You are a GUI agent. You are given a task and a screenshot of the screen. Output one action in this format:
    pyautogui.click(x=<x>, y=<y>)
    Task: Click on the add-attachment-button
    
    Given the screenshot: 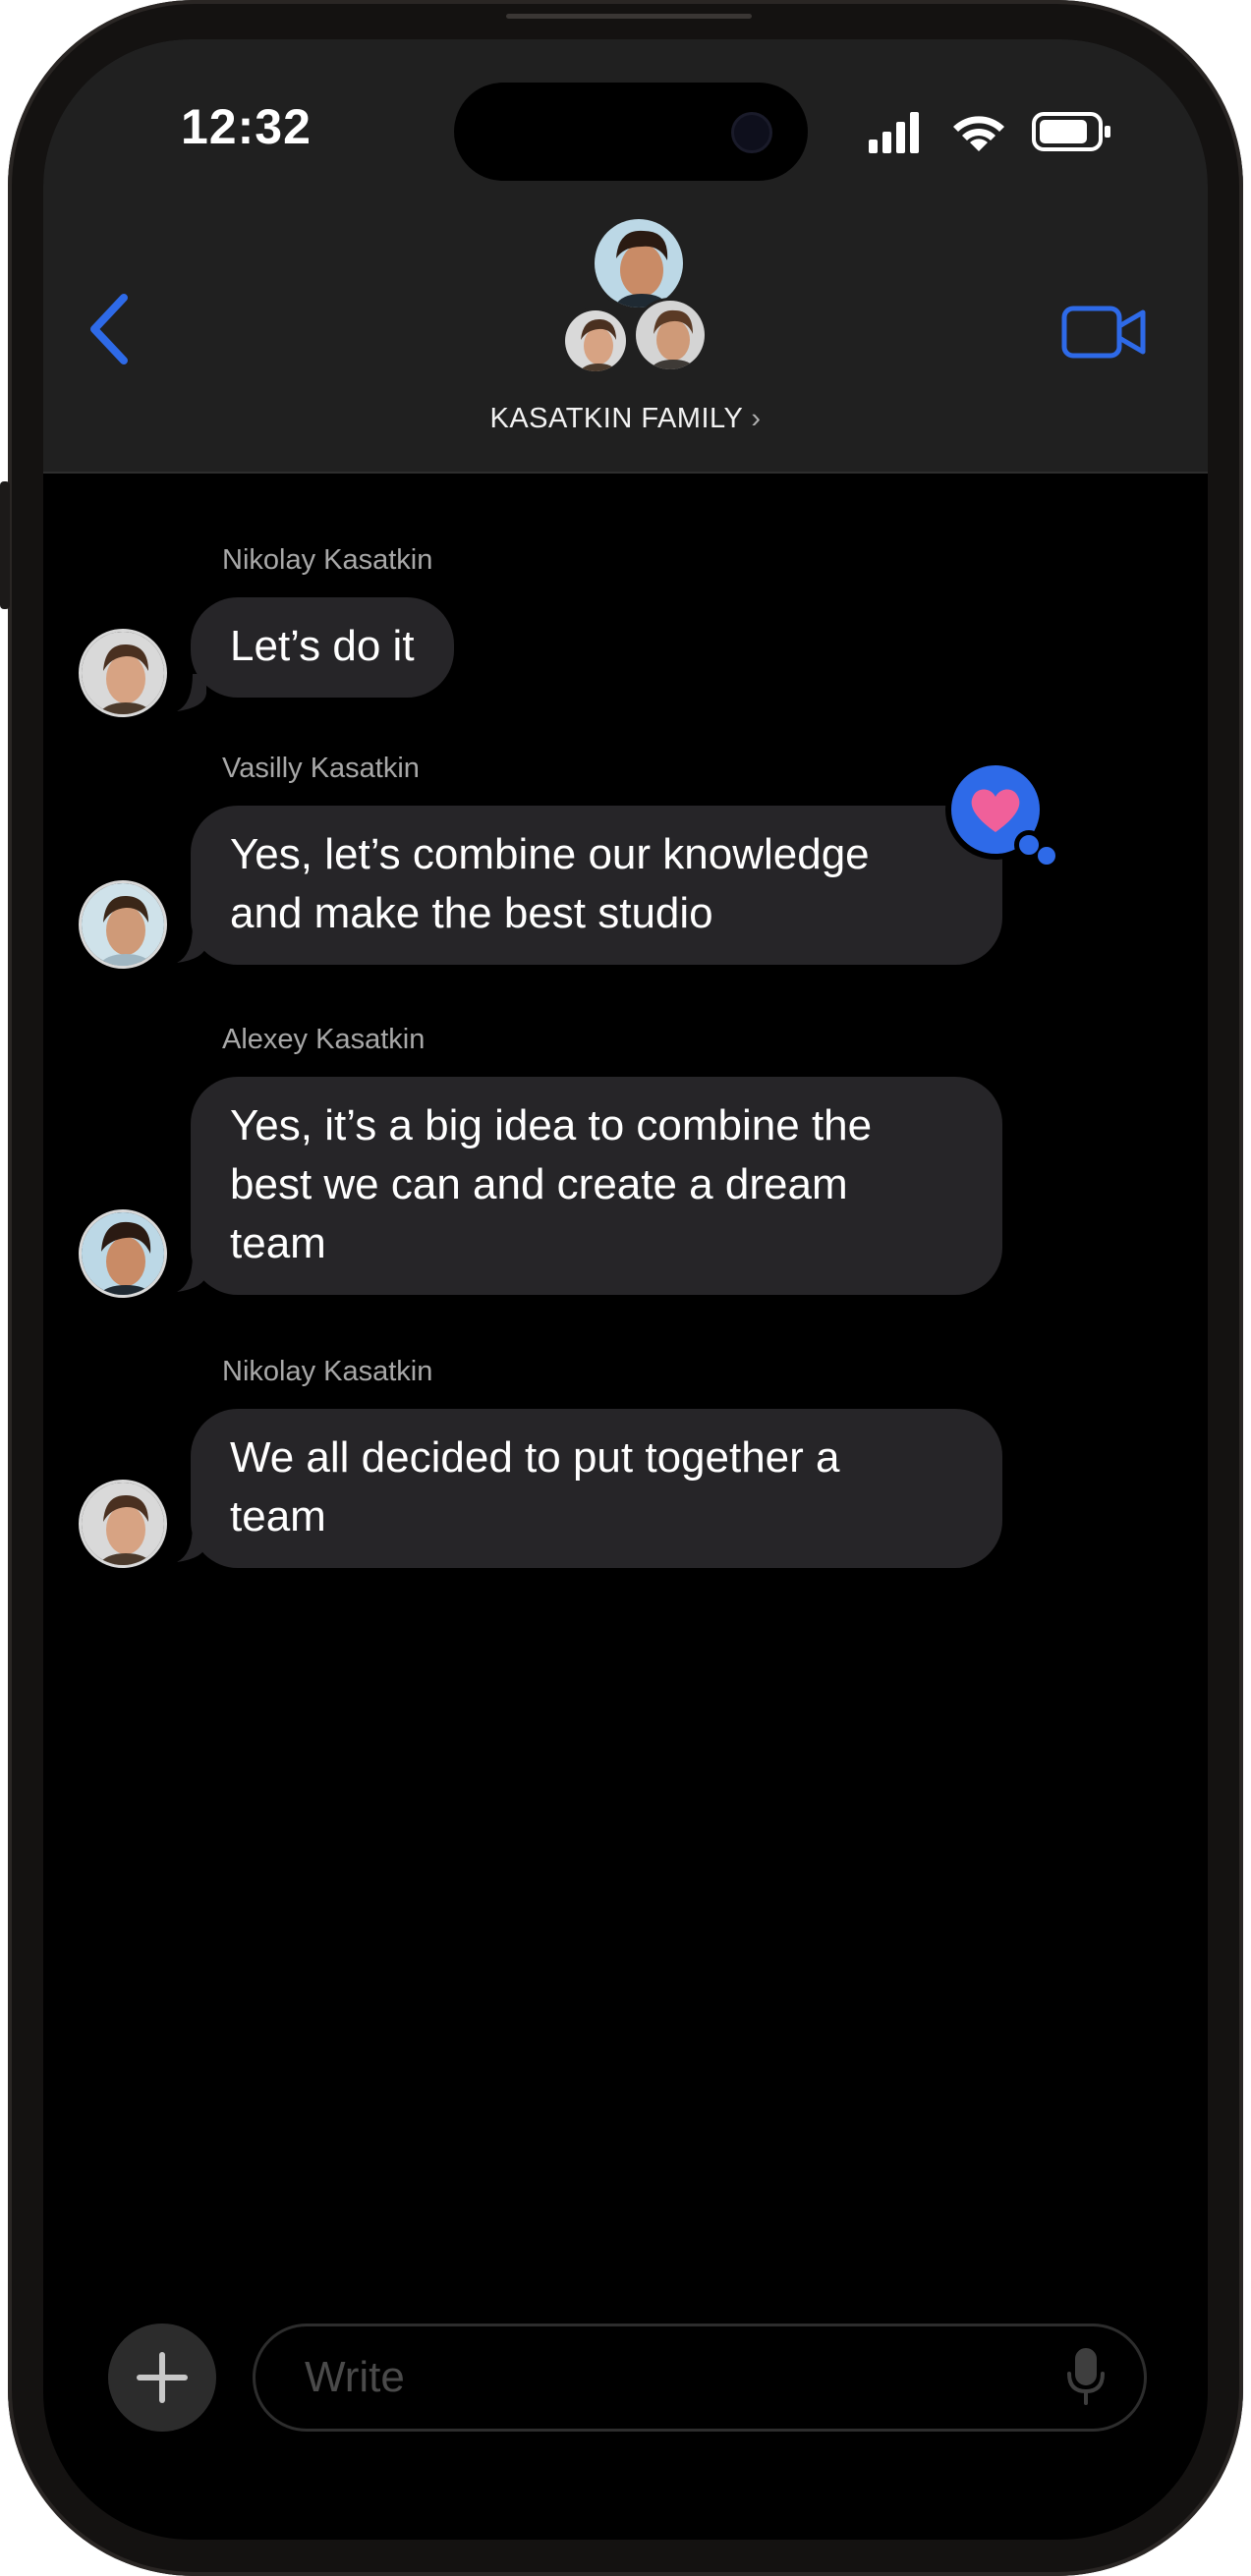 What is the action you would take?
    pyautogui.click(x=162, y=2378)
    